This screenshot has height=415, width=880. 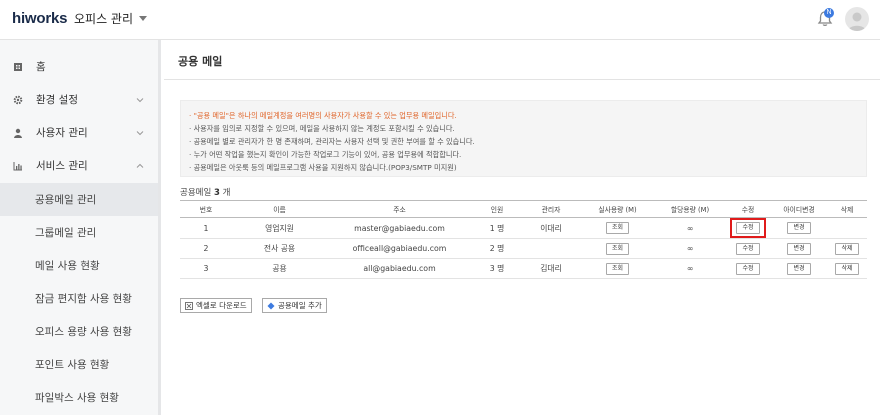 What do you see at coordinates (140, 165) in the screenshot?
I see `chevron-up-icon` at bounding box center [140, 165].